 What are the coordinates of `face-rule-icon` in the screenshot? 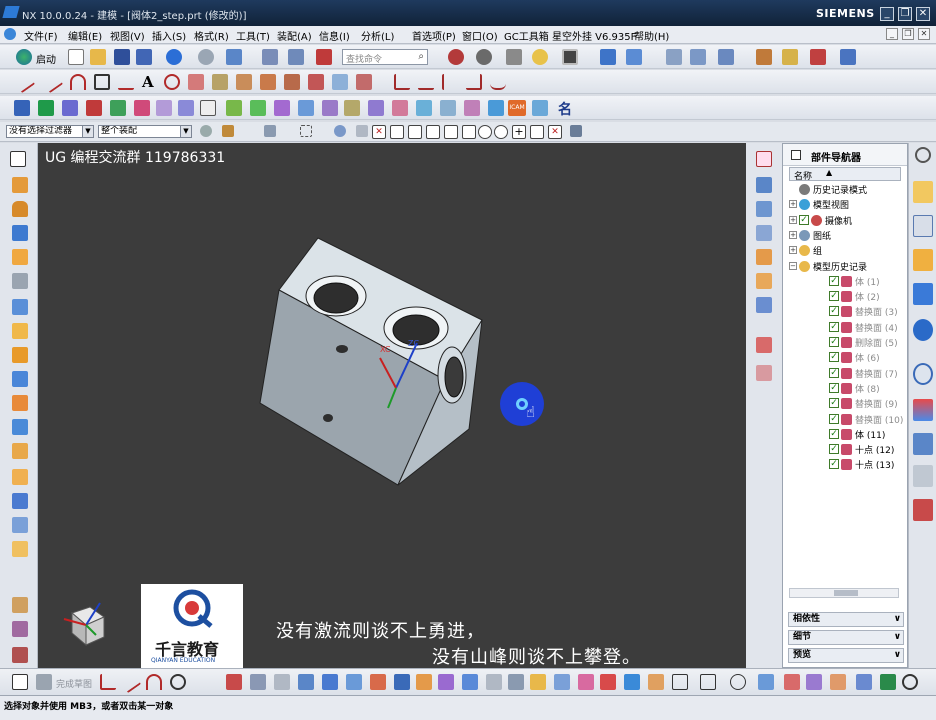 It's located at (270, 131).